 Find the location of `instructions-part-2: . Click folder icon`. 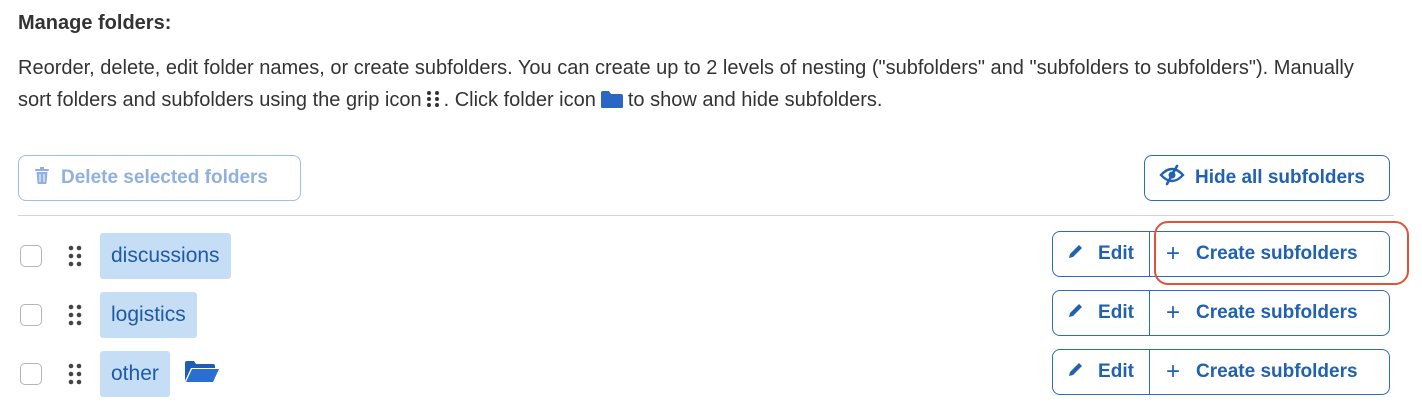

instructions-part-2: . Click folder icon is located at coordinates (519, 100).